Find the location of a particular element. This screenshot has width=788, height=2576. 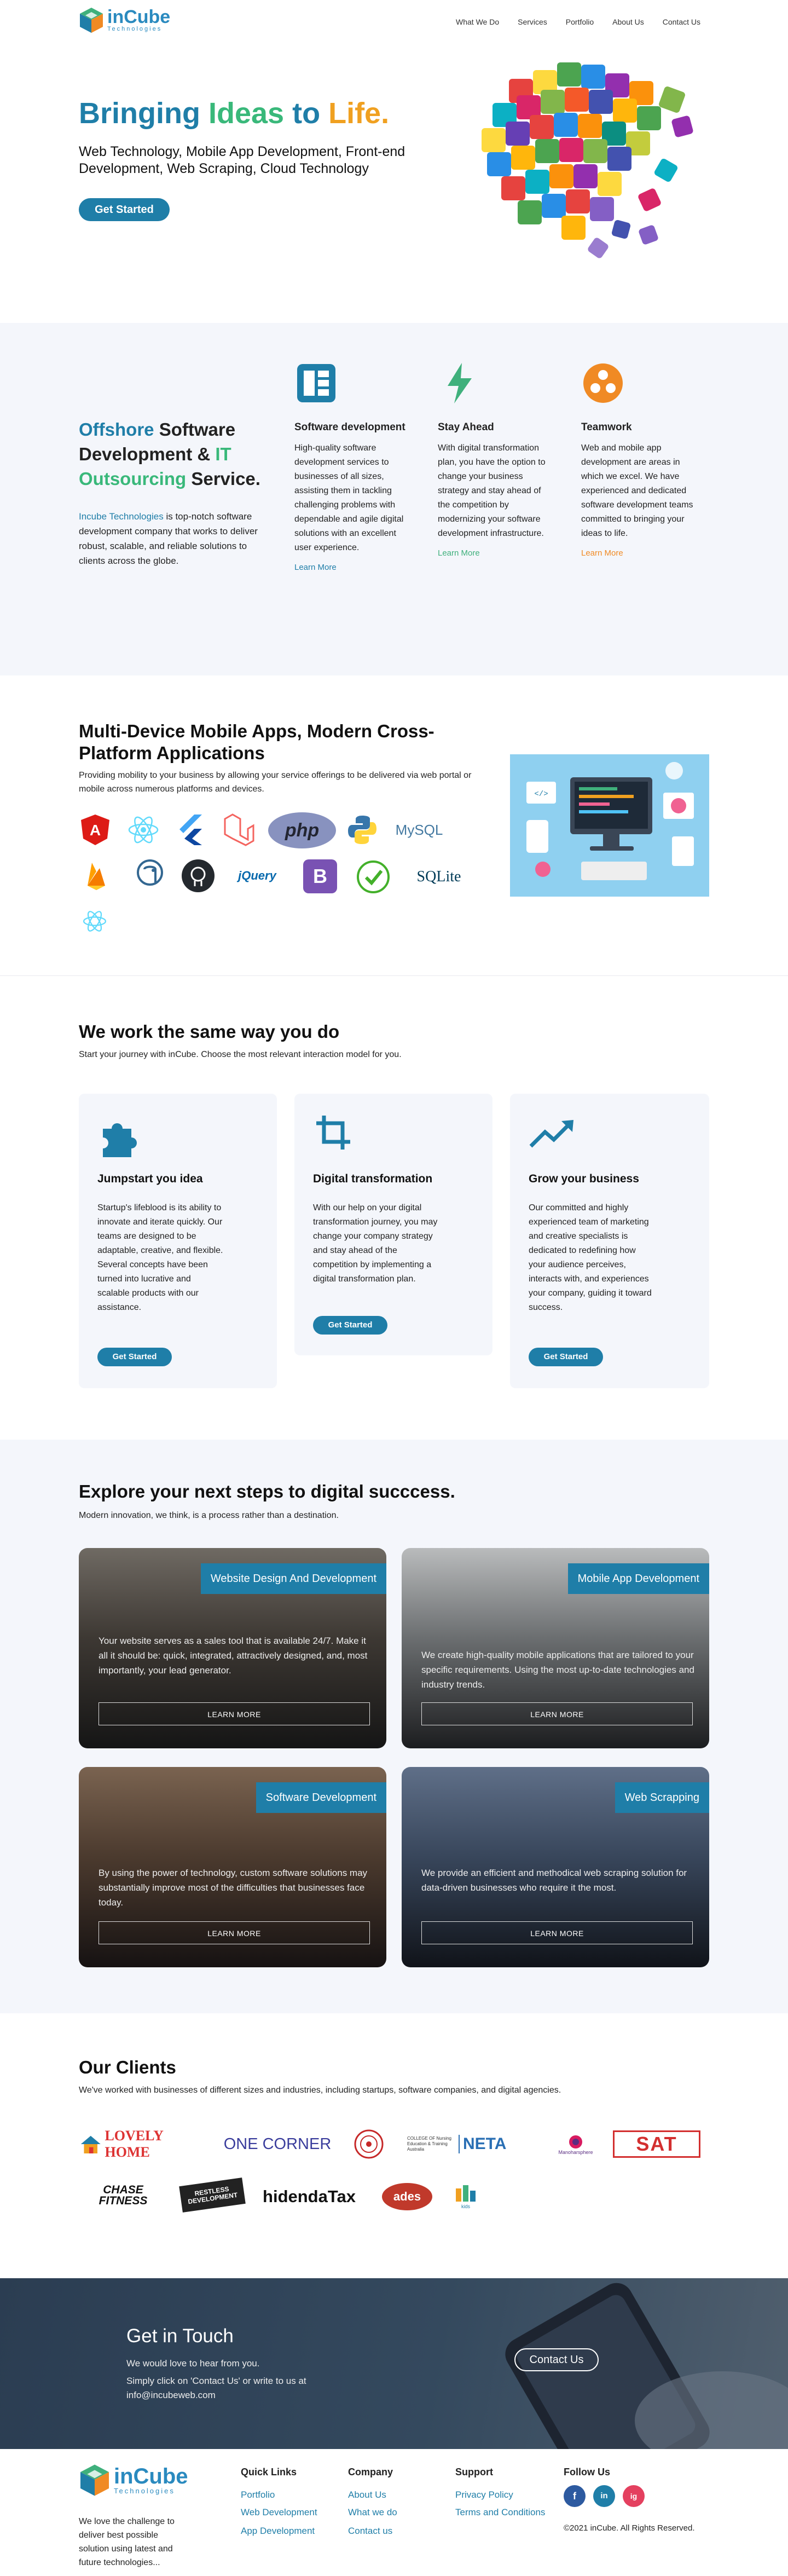

linkedin-icon: in is located at coordinates (604, 2496).